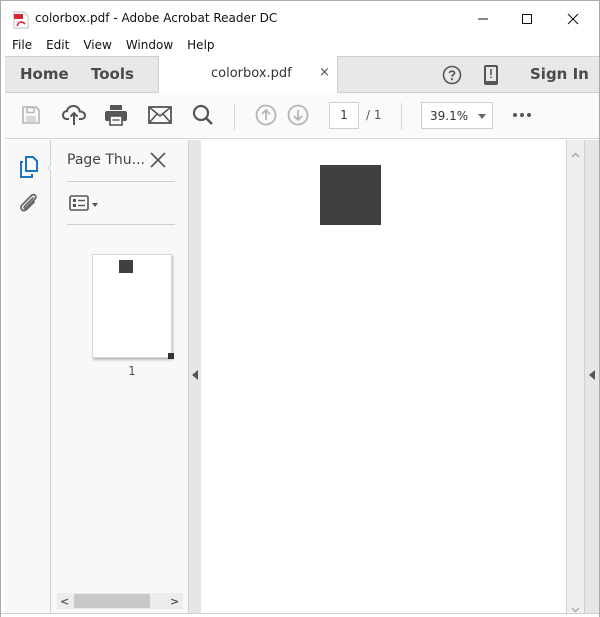  What do you see at coordinates (52, 46) in the screenshot?
I see `menu-edit: Edit` at bounding box center [52, 46].